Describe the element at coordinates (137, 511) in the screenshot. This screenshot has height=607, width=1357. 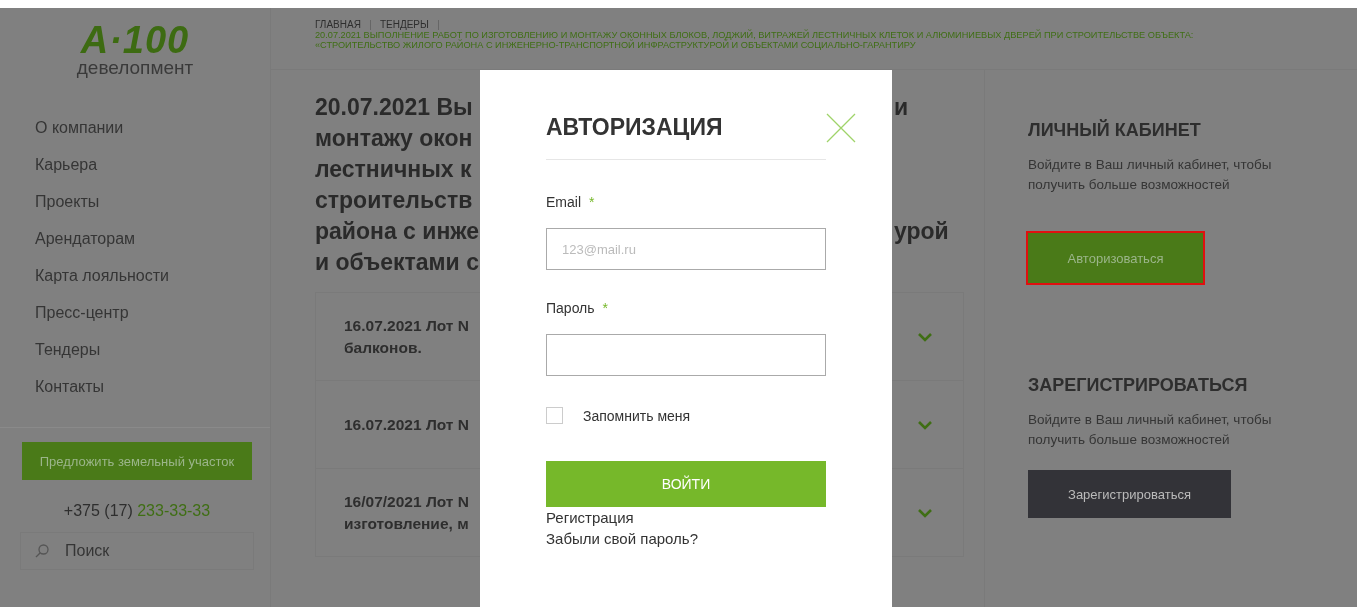
I see `phone-number: +375 (17) 233-33-33` at that location.